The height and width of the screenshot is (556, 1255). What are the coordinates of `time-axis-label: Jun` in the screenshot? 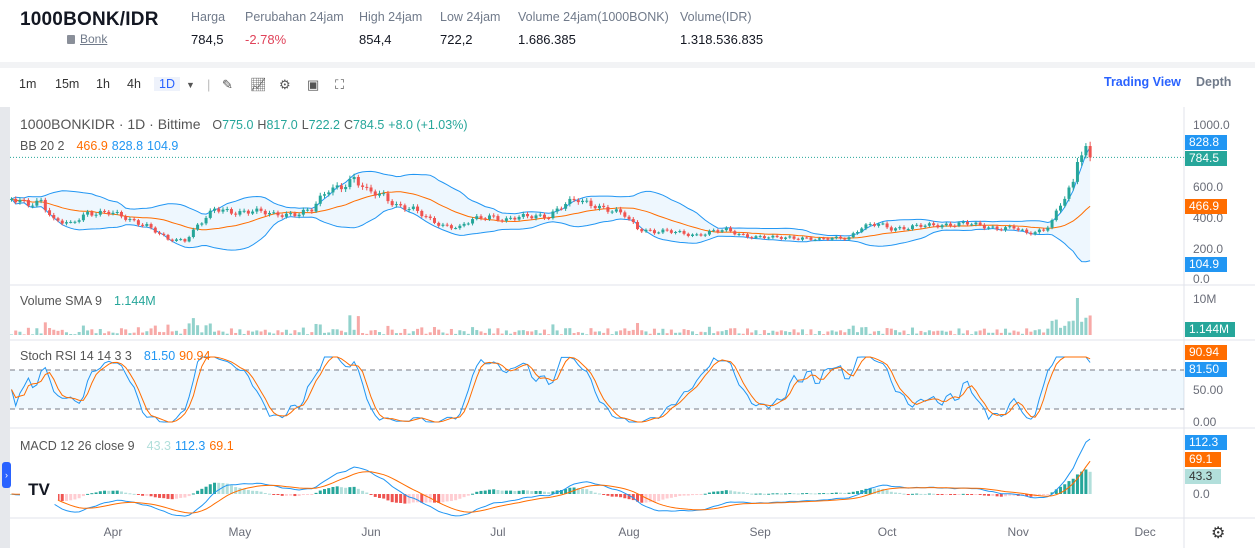 It's located at (371, 532).